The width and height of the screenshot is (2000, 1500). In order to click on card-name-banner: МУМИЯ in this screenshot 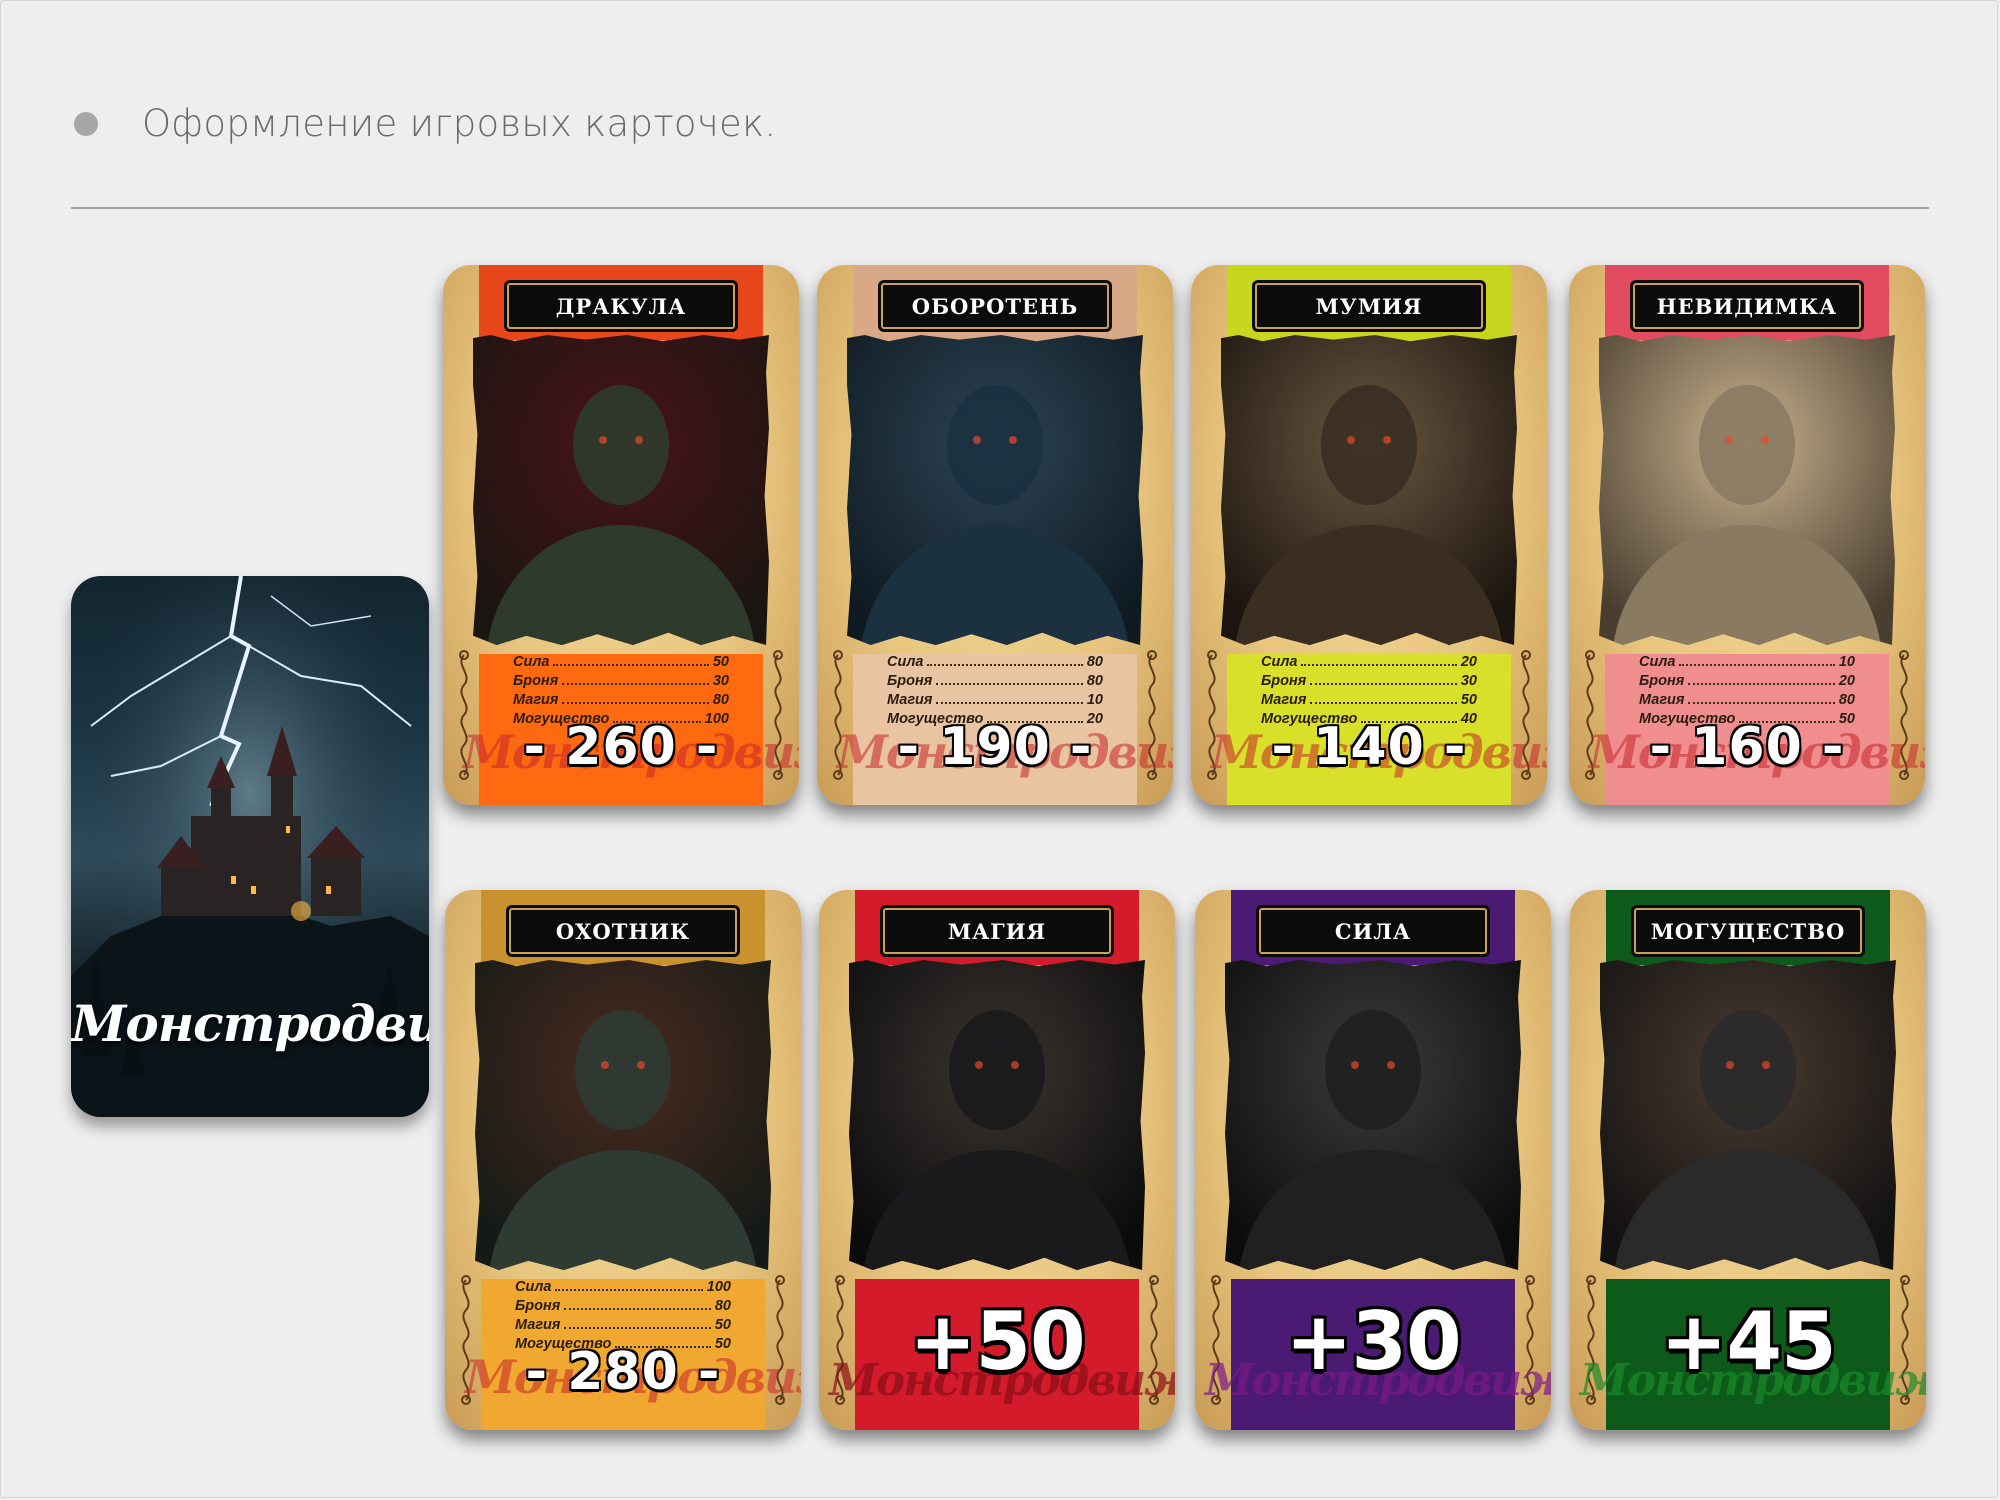, I will do `click(1369, 306)`.